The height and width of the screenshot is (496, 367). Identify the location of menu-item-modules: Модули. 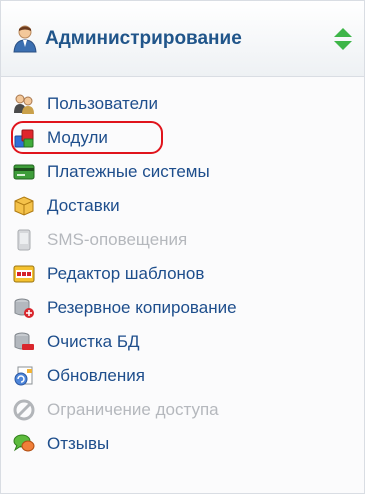
(178, 138).